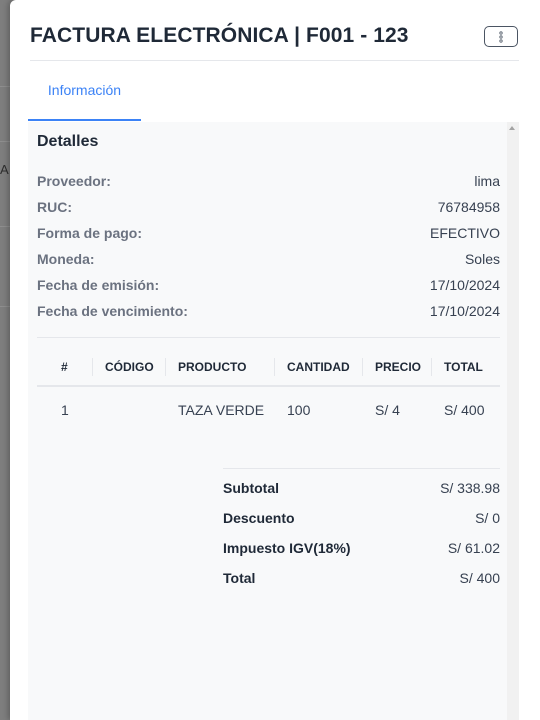 This screenshot has width=540, height=720. What do you see at coordinates (84, 91) in the screenshot?
I see `tab-informacion: Información` at bounding box center [84, 91].